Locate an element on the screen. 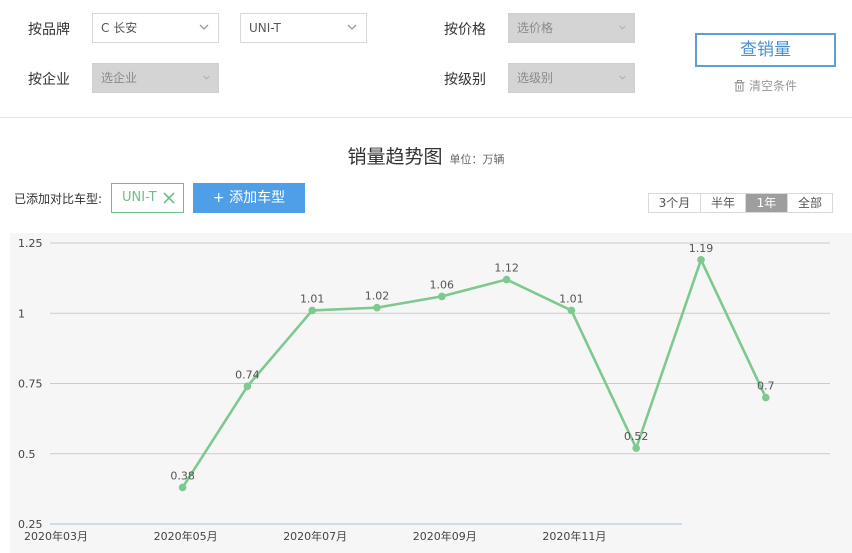  add-model-button: + 添加车型 is located at coordinates (249, 198).